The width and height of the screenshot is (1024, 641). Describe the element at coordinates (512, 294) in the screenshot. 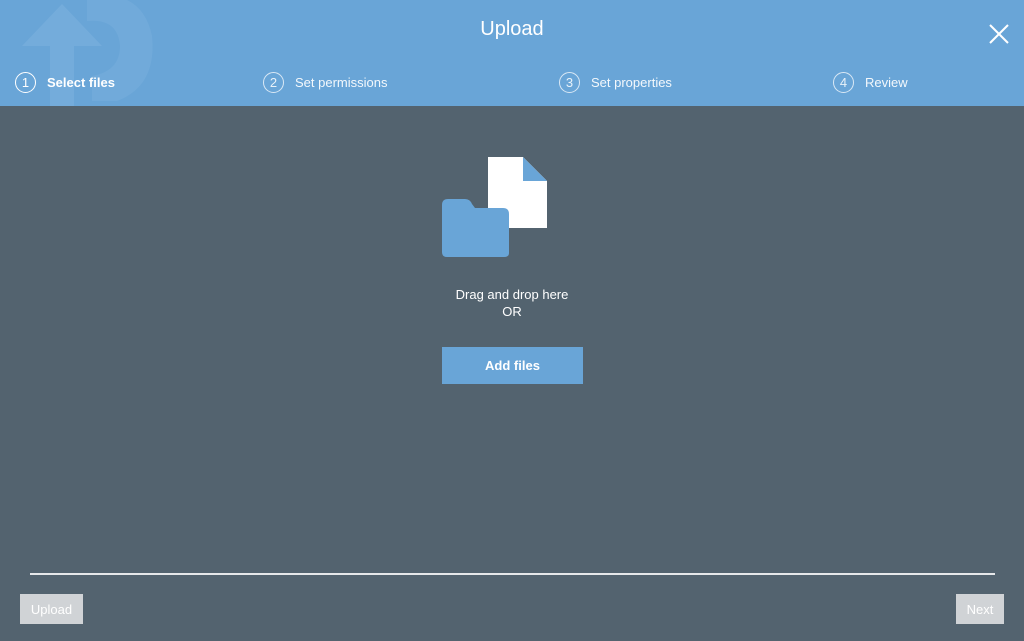

I see `drag-drop-text: Drag and drop here` at that location.